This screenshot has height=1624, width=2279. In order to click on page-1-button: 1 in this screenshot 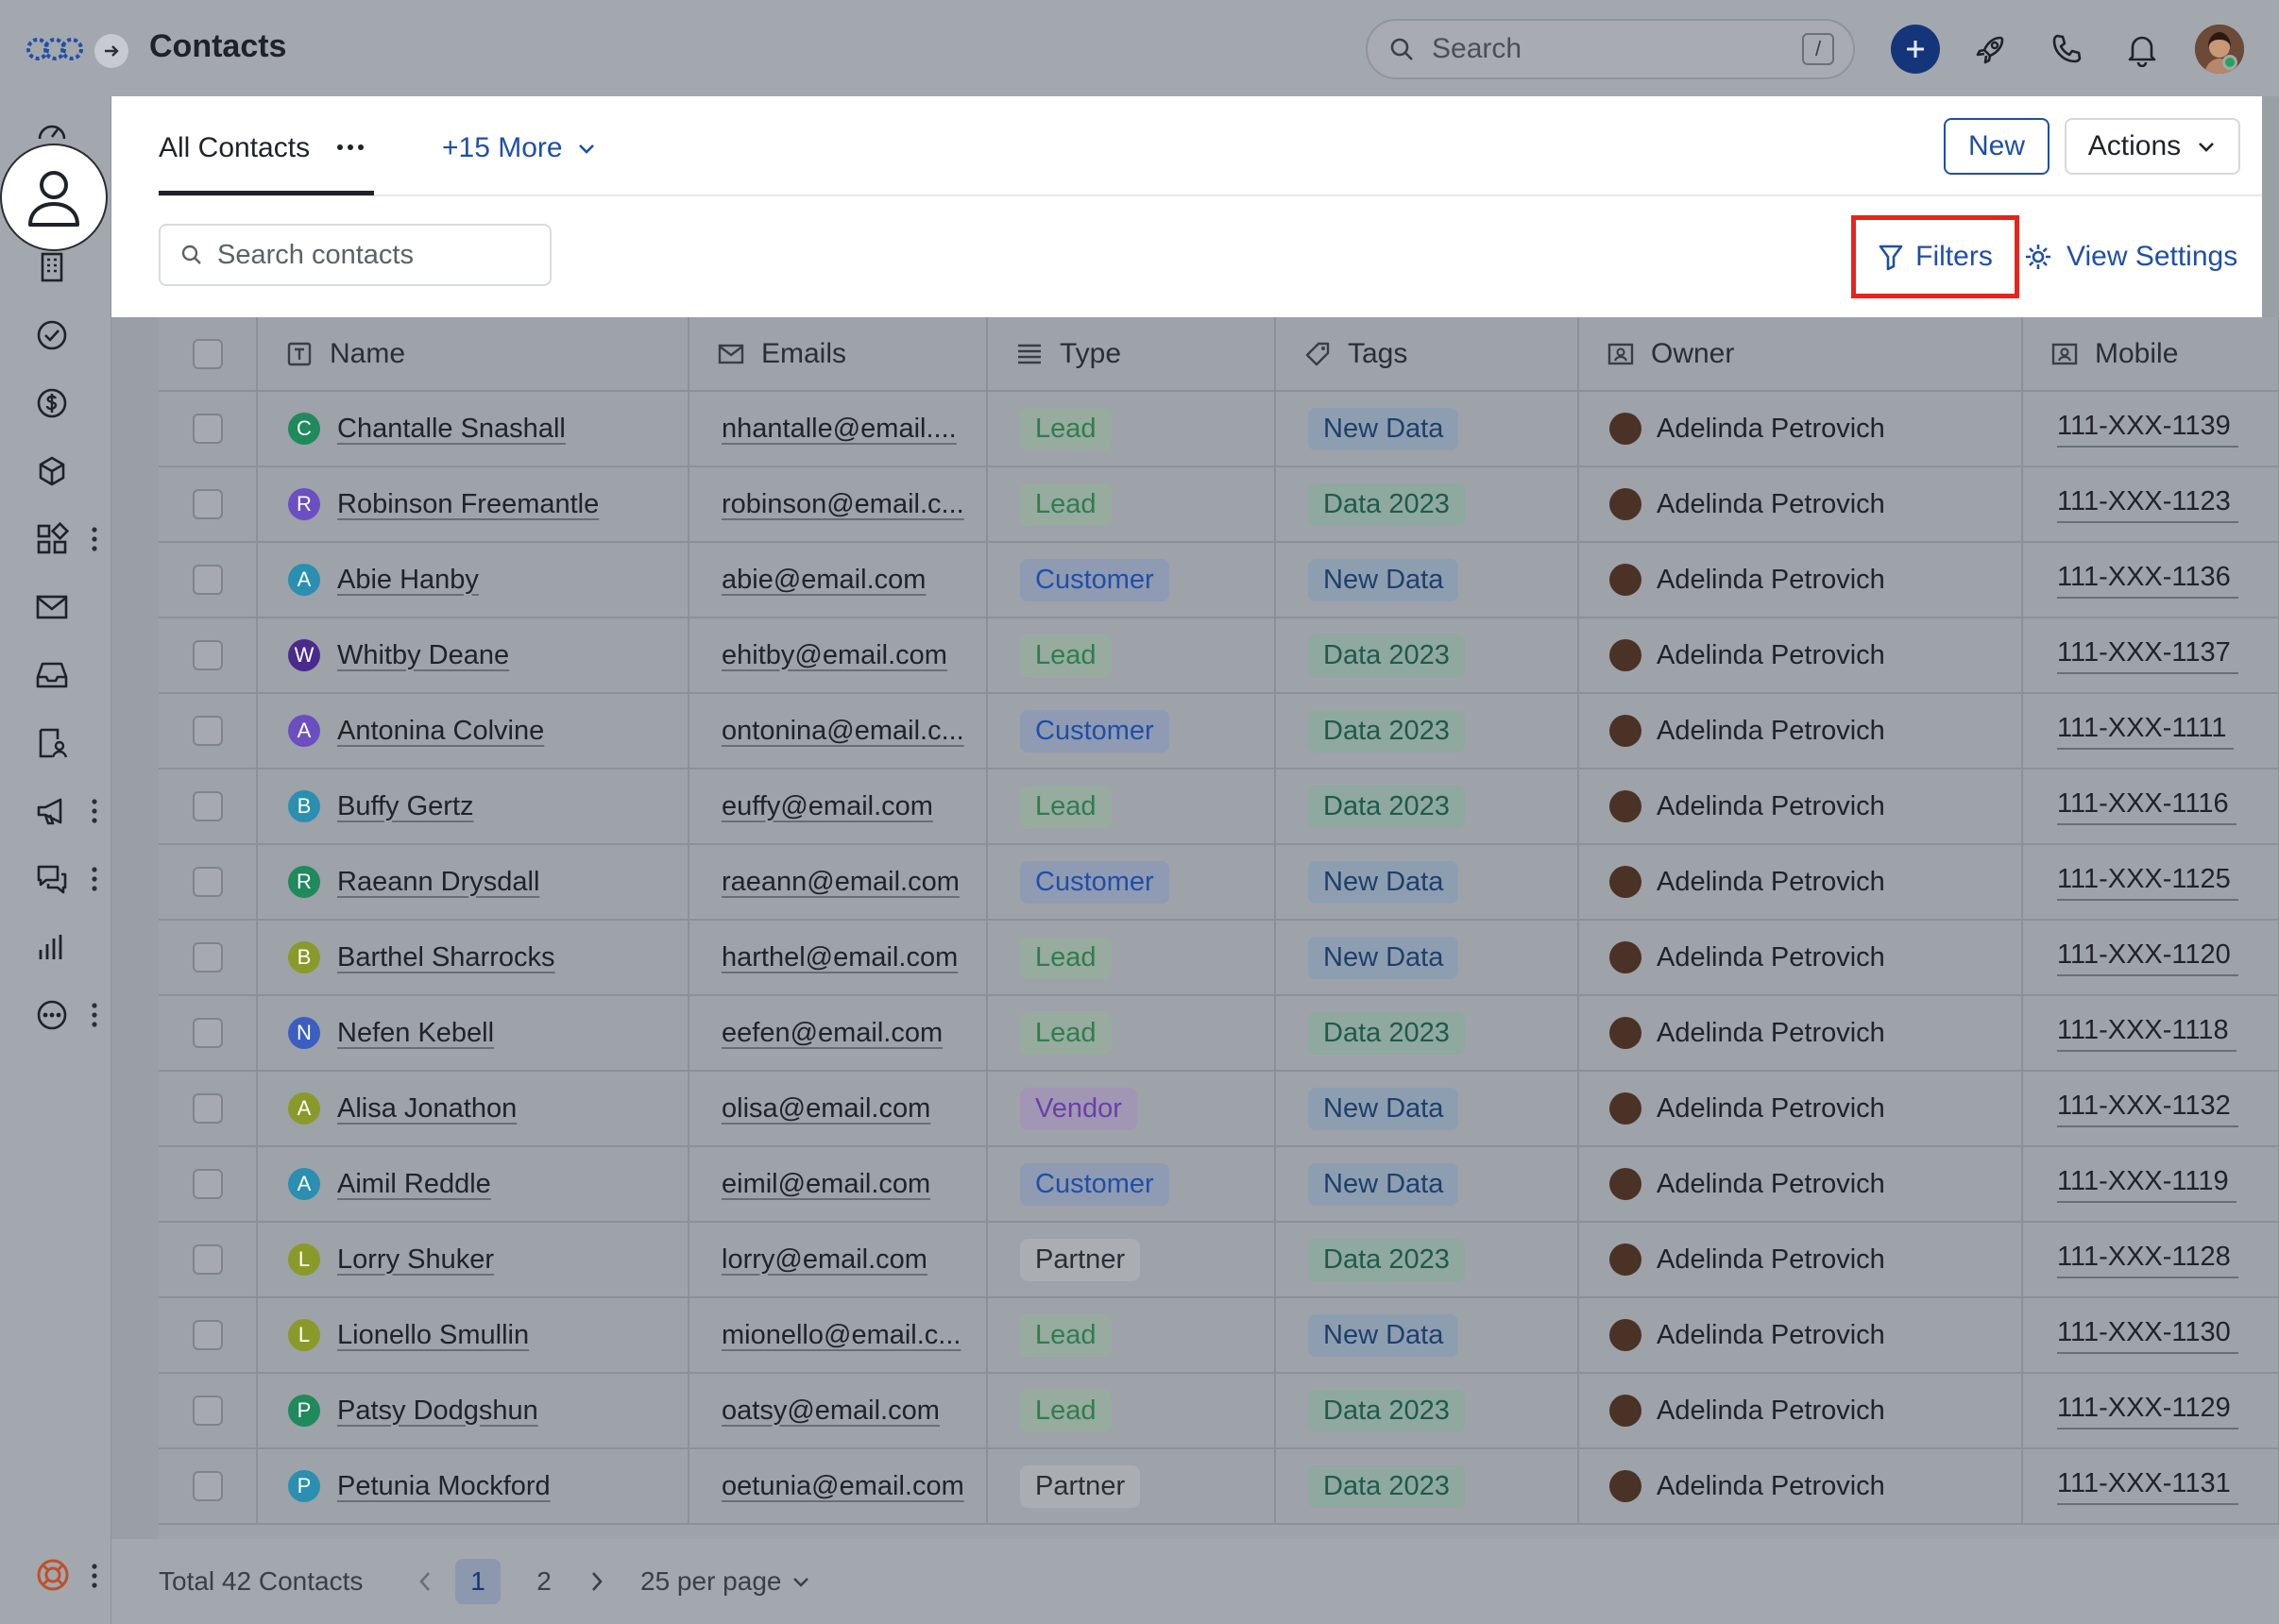, I will do `click(478, 1581)`.